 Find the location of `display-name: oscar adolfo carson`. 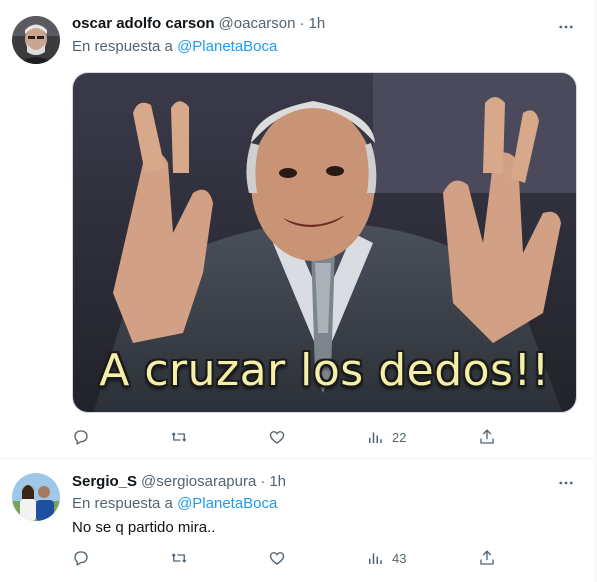

display-name: oscar adolfo carson is located at coordinates (143, 23).